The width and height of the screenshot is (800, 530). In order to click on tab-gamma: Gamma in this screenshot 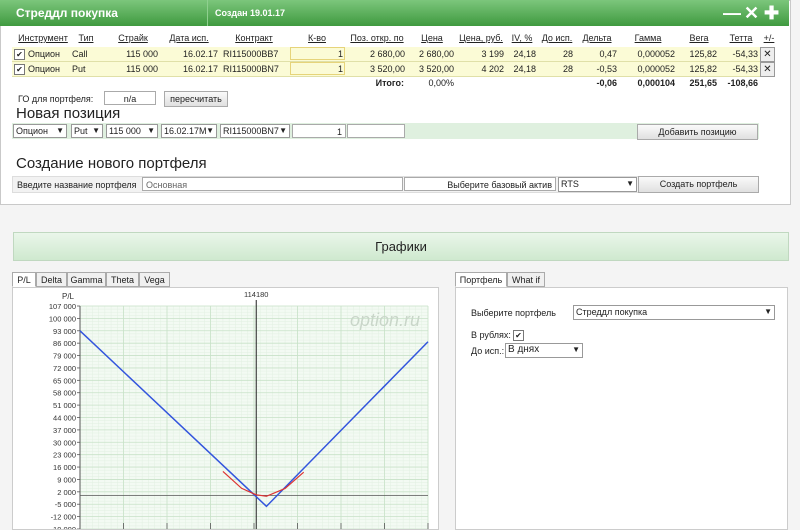, I will do `click(86, 279)`.